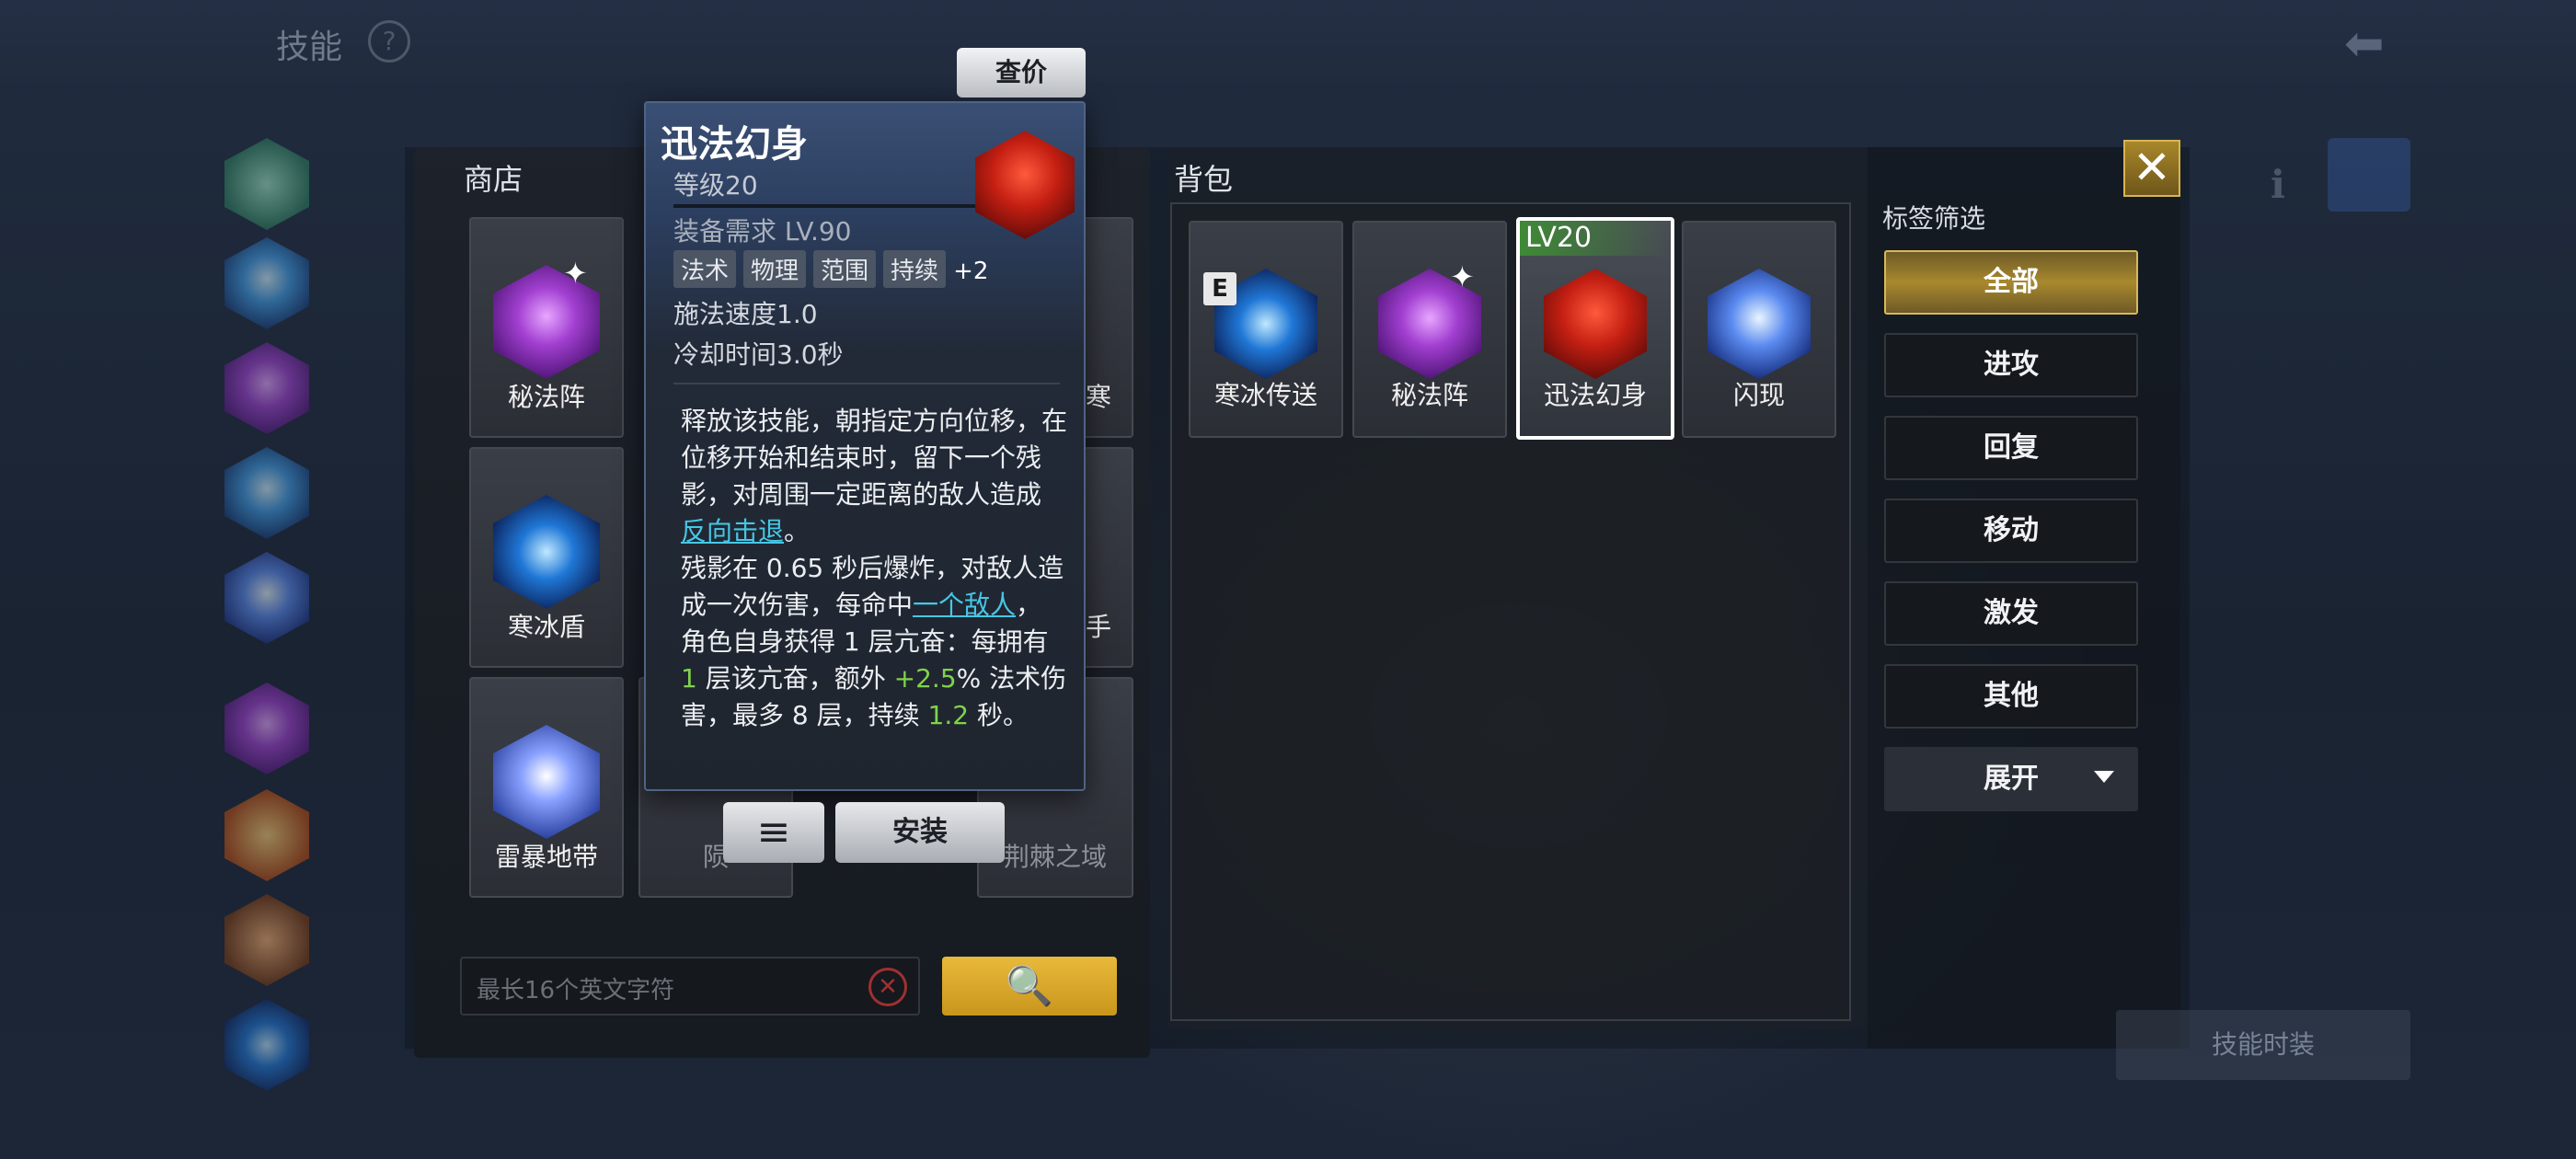 The height and width of the screenshot is (1159, 2576). I want to click on tooltip-level: 等级20, so click(715, 185).